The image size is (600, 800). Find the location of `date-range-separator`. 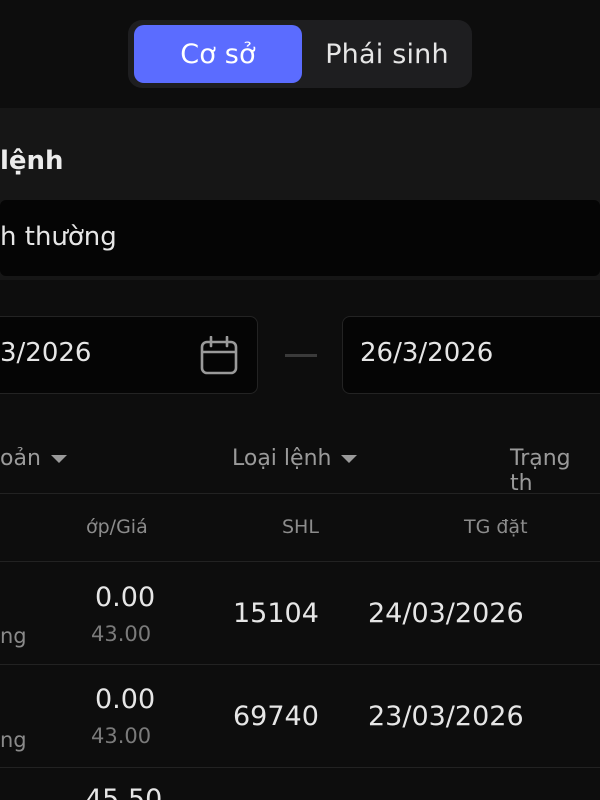

date-range-separator is located at coordinates (301, 355).